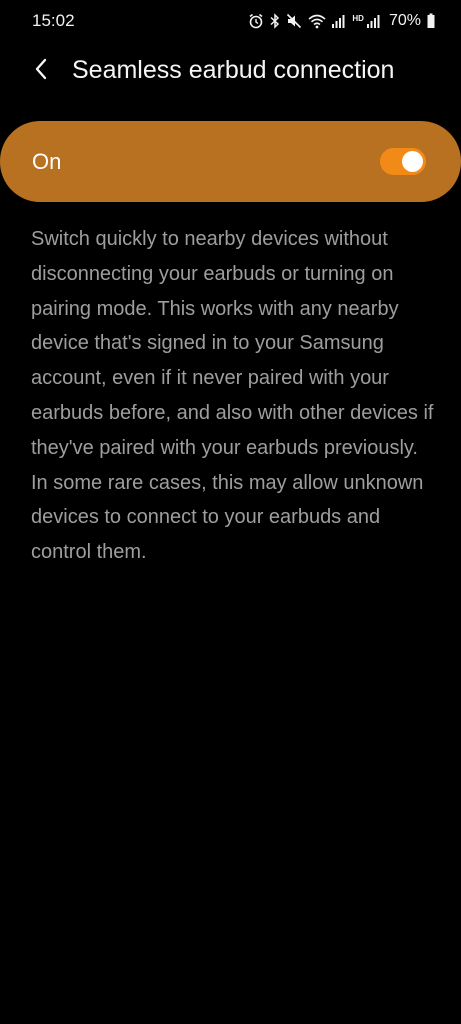  Describe the element at coordinates (53, 20) in the screenshot. I see `status-time: 15:02` at that location.